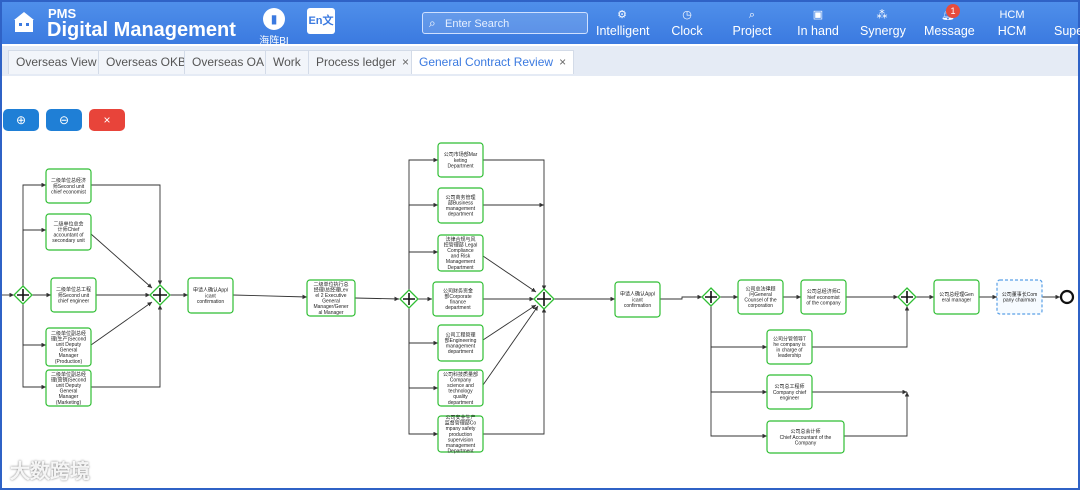 Image resolution: width=1080 pixels, height=490 pixels. What do you see at coordinates (68, 232) in the screenshot?
I see `task-node-n2: 二级单位总会计师Chiefaccountant ofsecondary unit` at bounding box center [68, 232].